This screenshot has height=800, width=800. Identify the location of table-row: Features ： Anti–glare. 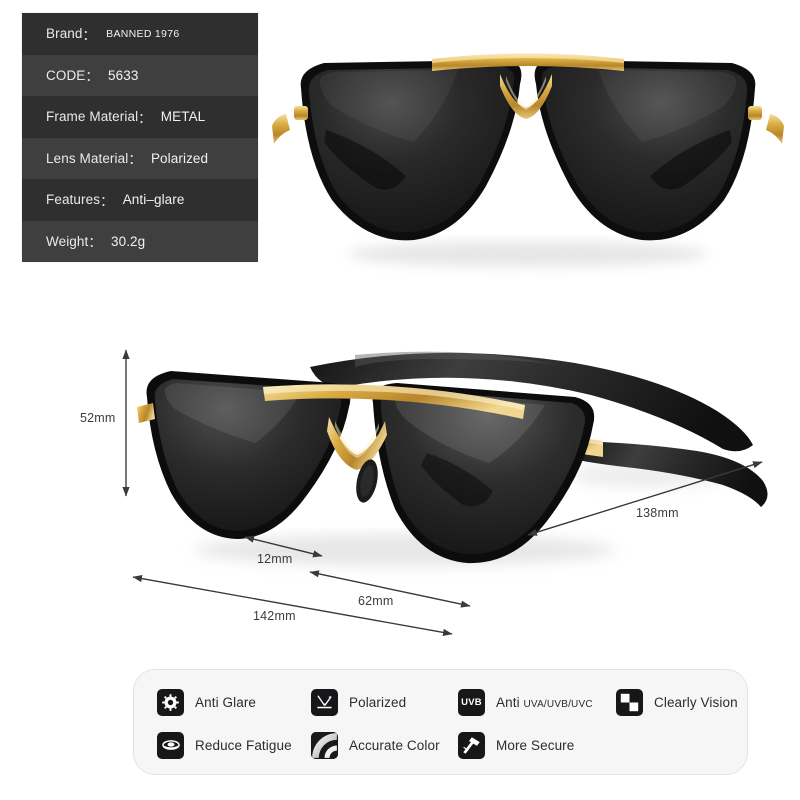
(140, 200).